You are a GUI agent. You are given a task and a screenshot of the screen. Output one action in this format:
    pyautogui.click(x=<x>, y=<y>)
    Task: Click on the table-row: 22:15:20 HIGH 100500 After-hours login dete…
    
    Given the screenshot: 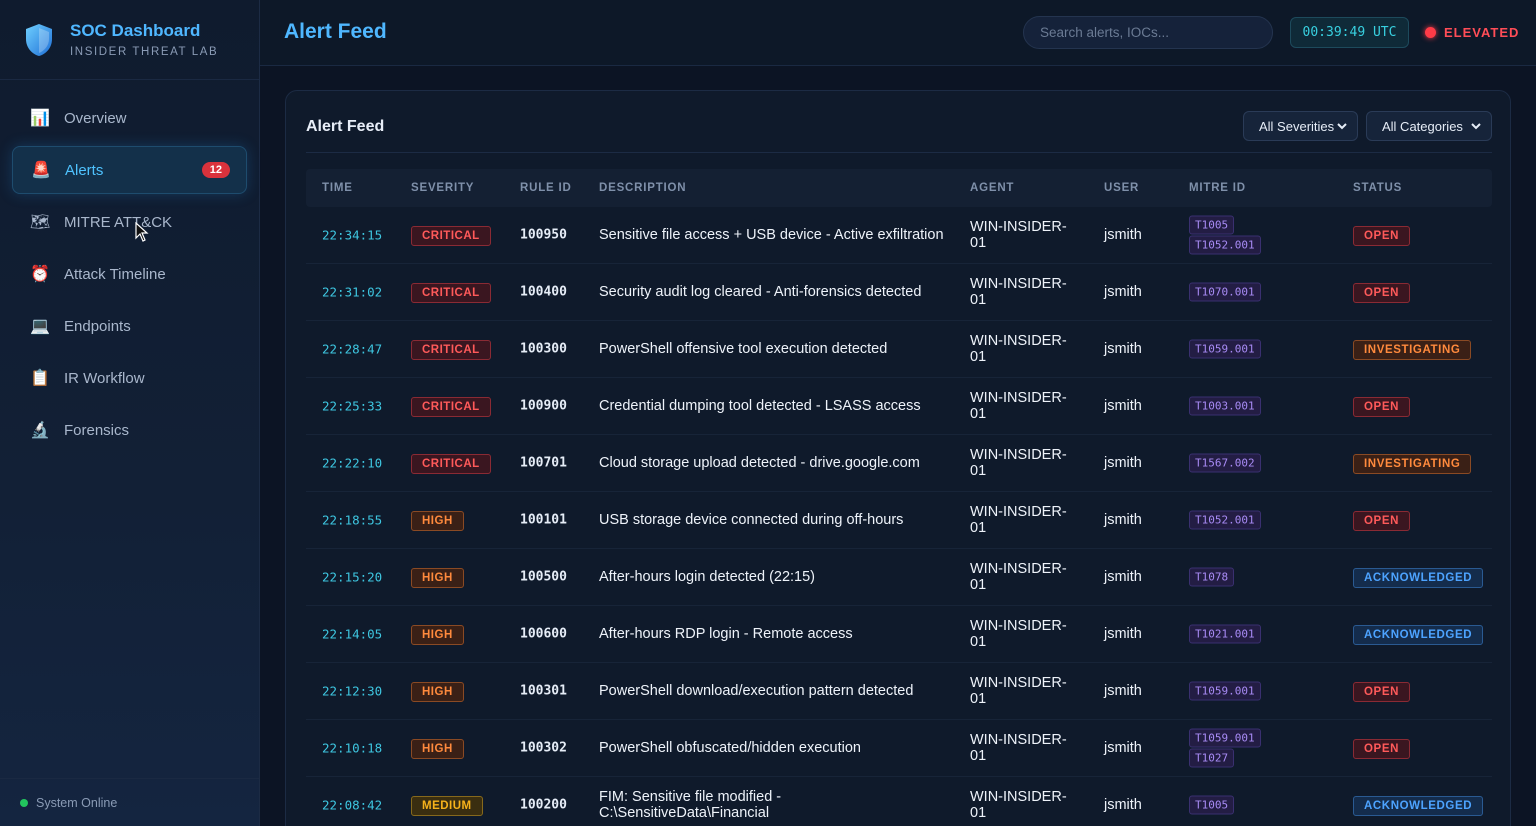 What is the action you would take?
    pyautogui.click(x=899, y=577)
    